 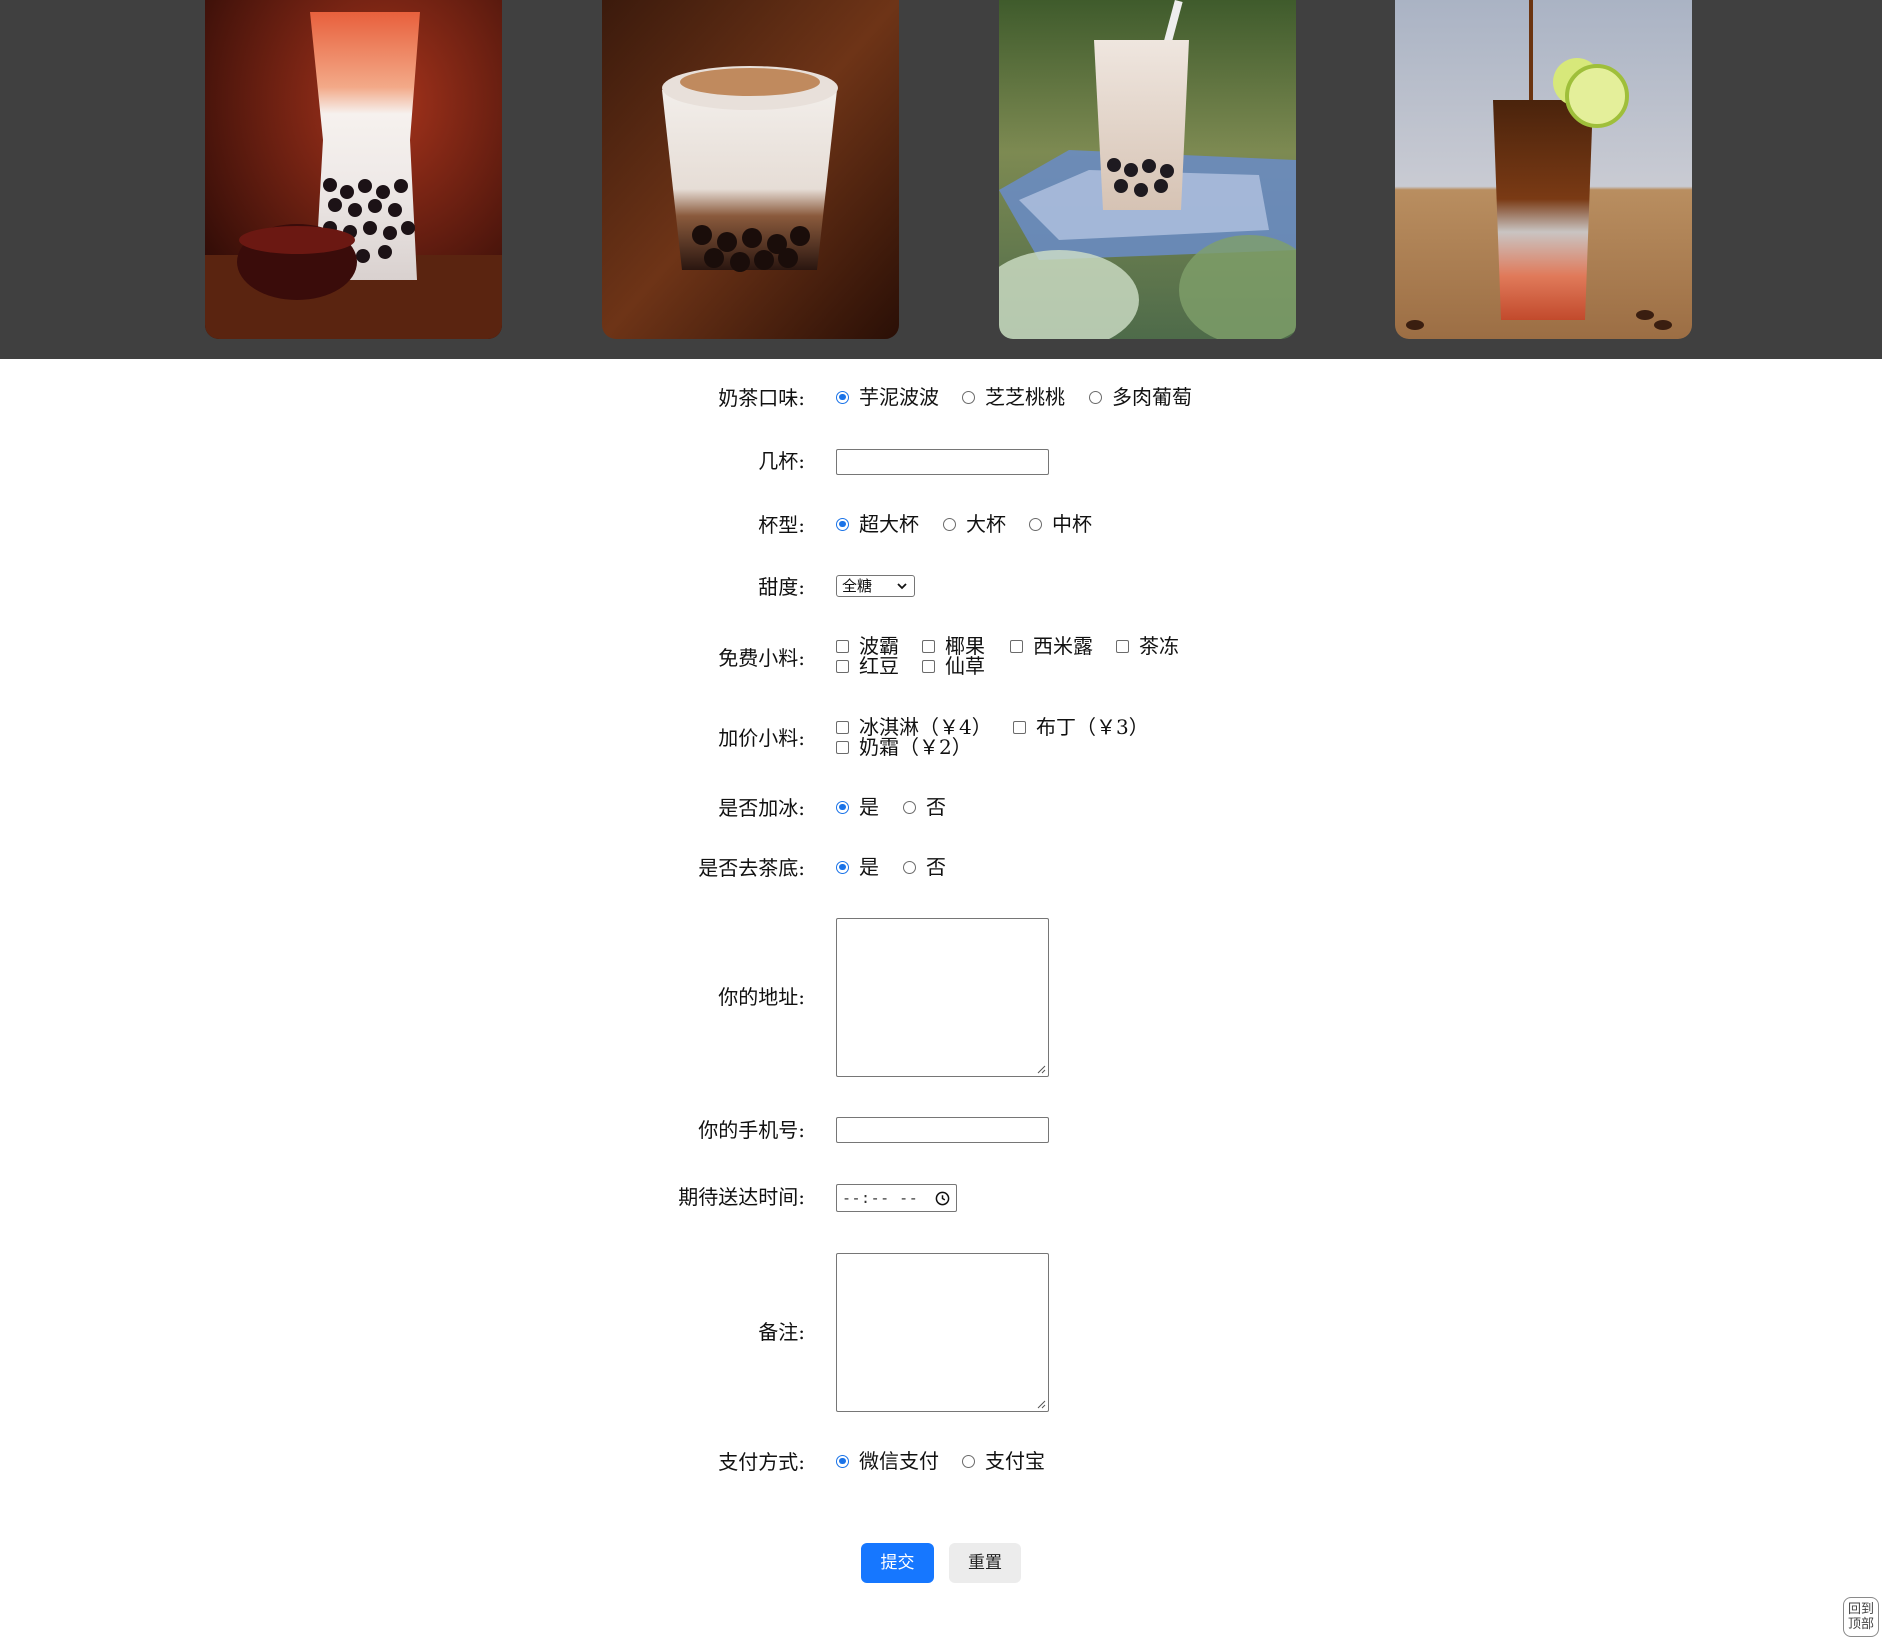 What do you see at coordinates (1159, 646) in the screenshot?
I see `option-label: 茶冻` at bounding box center [1159, 646].